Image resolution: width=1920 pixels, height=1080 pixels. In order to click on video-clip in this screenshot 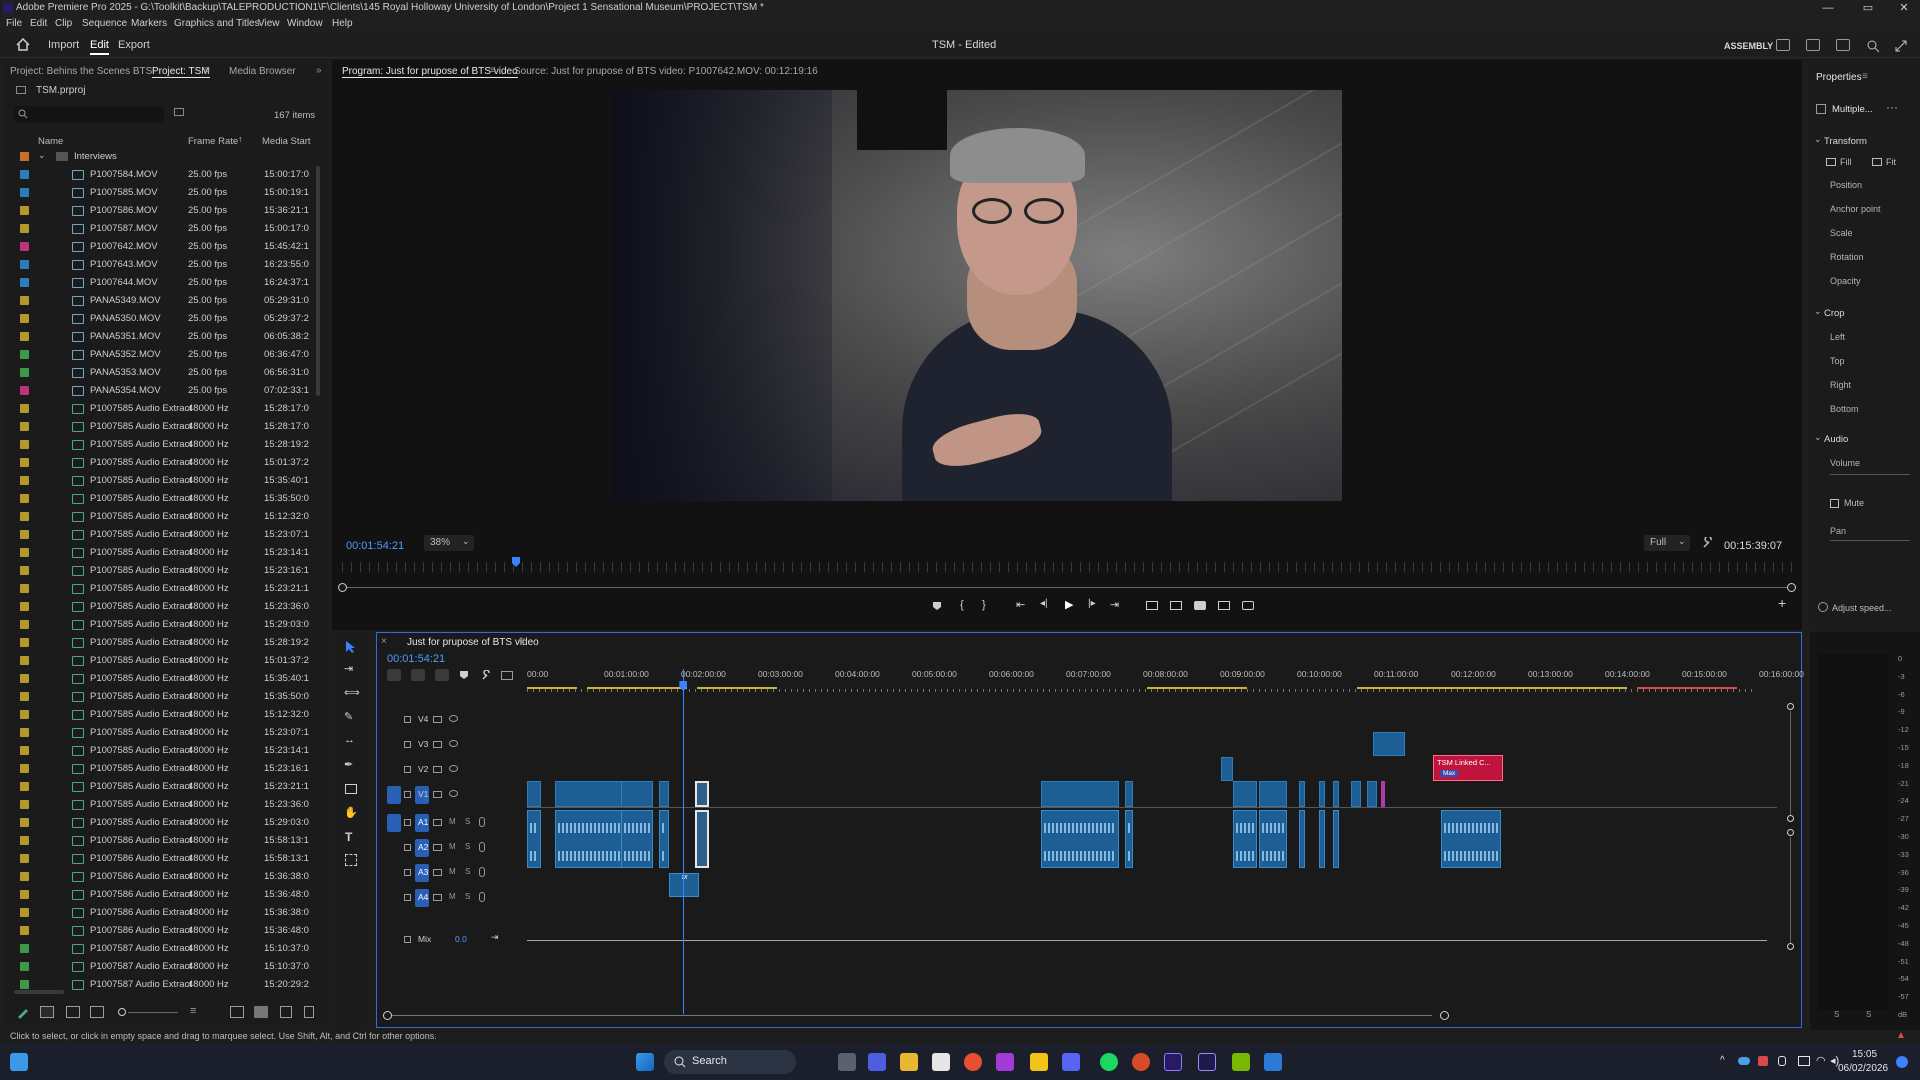, I will do `click(1322, 794)`.